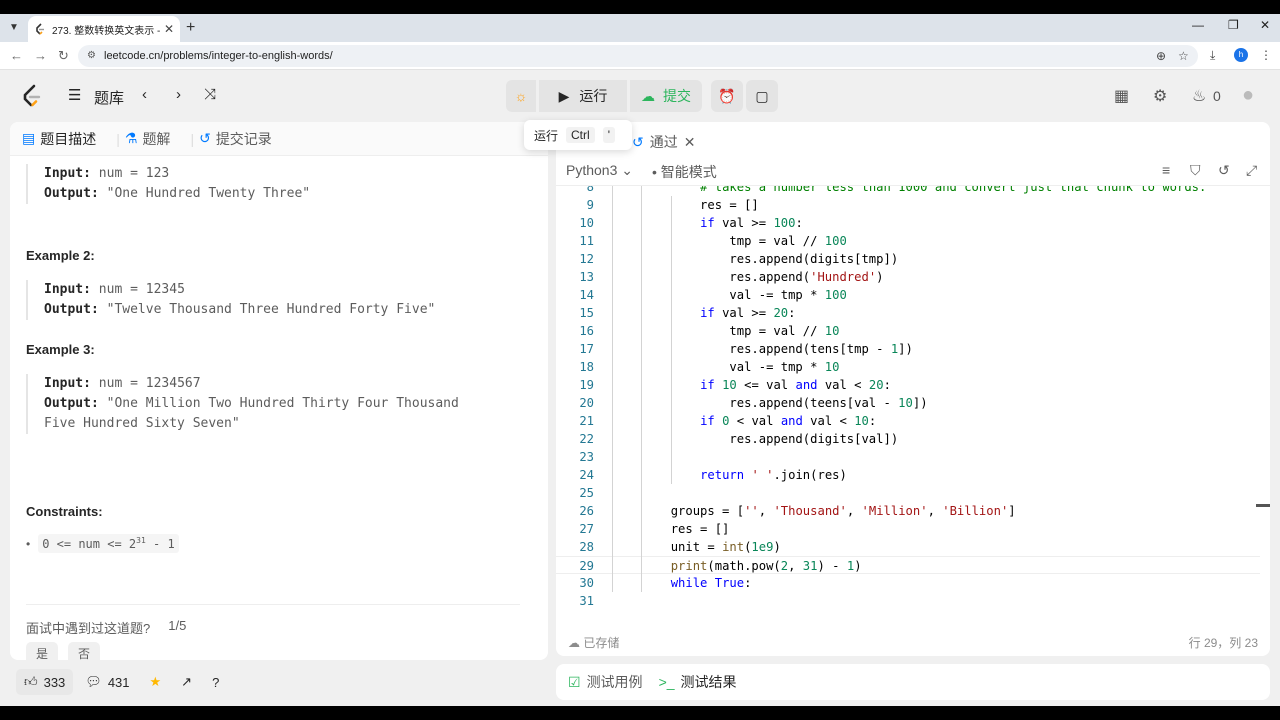 Image resolution: width=1280 pixels, height=720 pixels. I want to click on test-panel: ☑ 测试用例 >_ 测试结果, so click(913, 682).